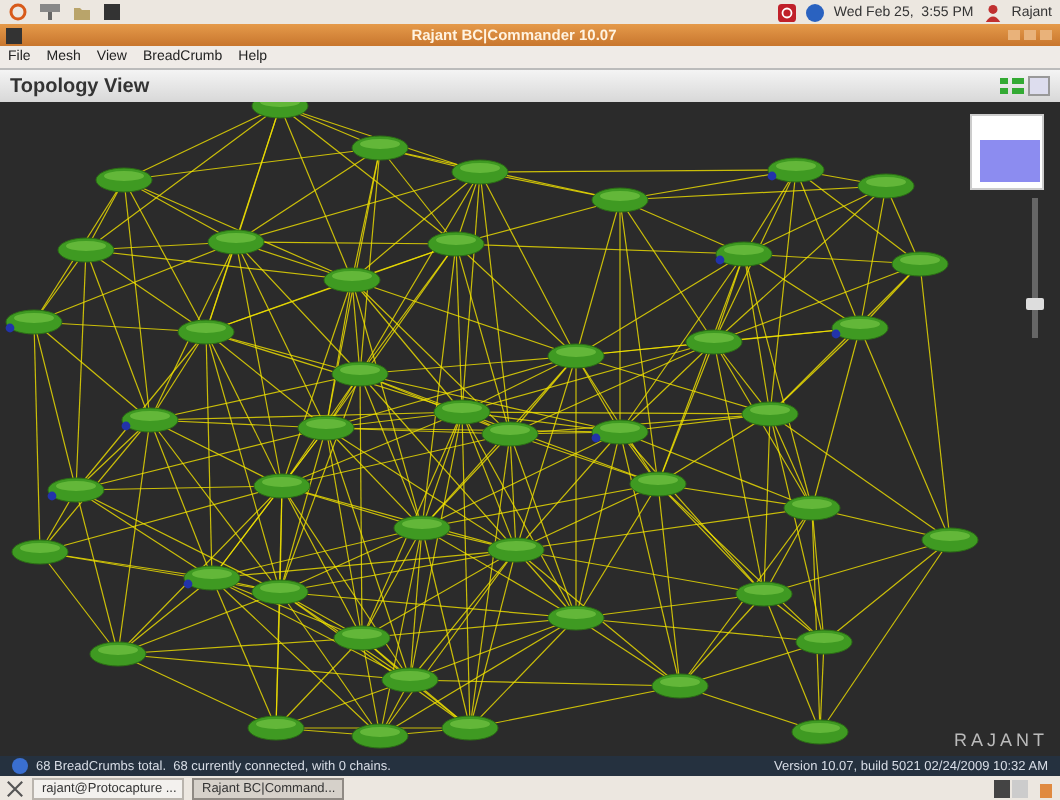 The image size is (1060, 800). What do you see at coordinates (81, 86) in the screenshot?
I see `view-title: Topology View` at bounding box center [81, 86].